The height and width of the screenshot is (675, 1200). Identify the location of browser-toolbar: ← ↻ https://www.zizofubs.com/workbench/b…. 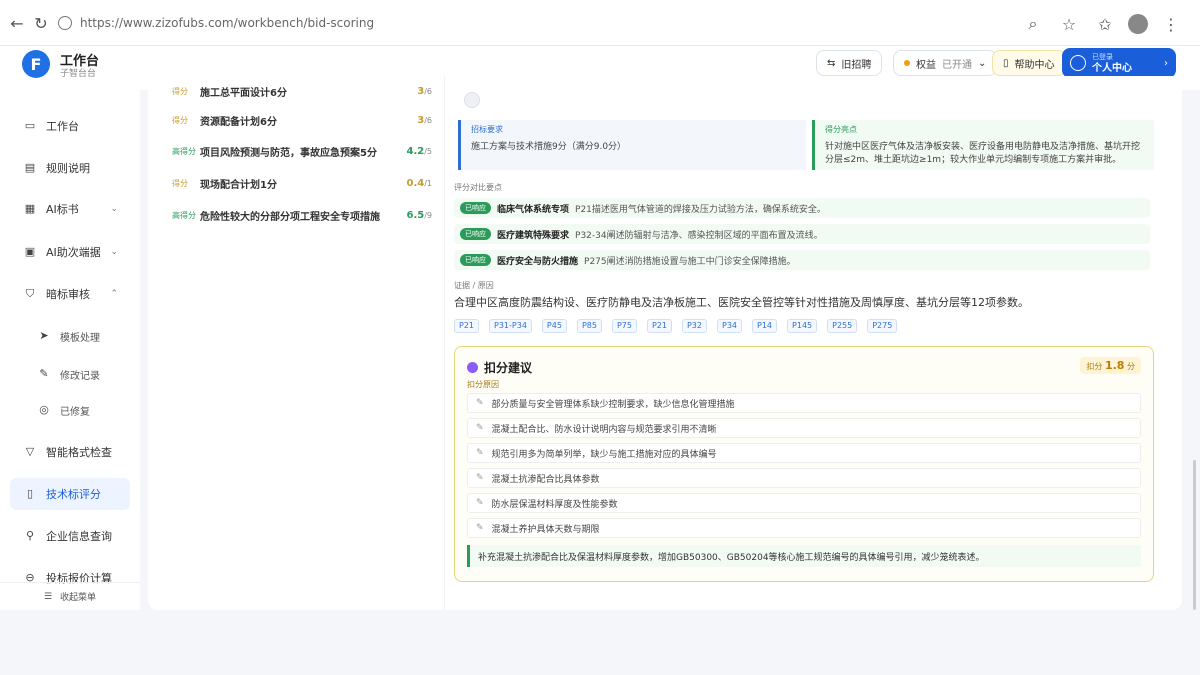
(600, 23).